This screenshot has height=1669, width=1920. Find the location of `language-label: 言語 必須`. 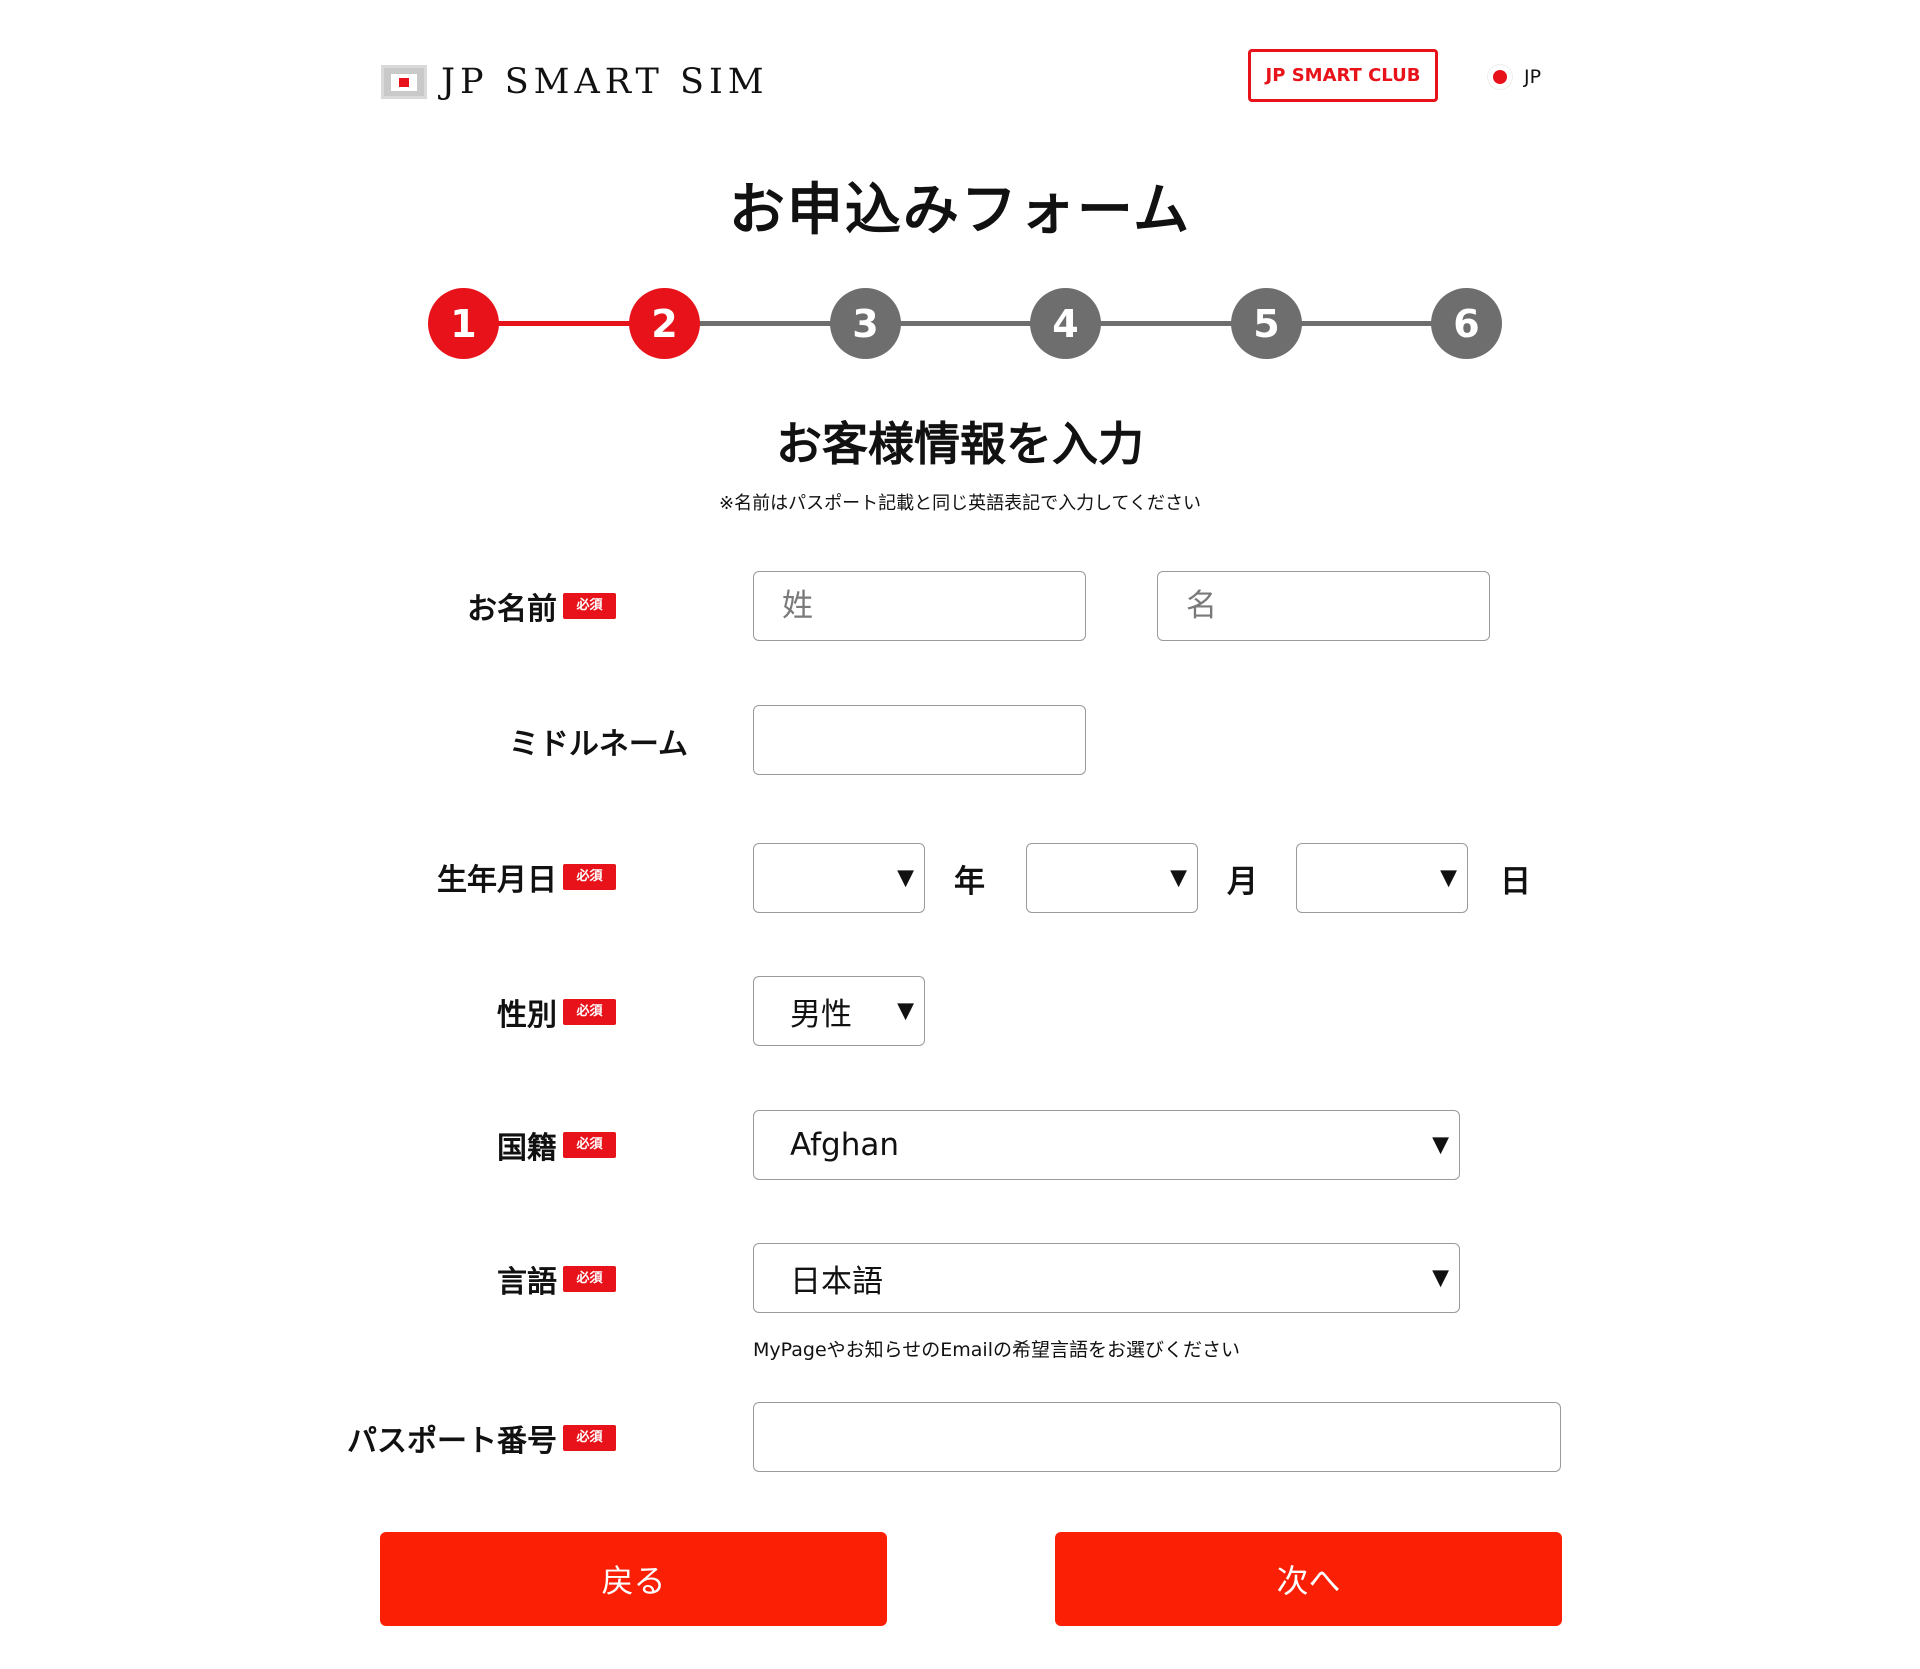

language-label: 言語 必須 is located at coordinates (556, 1279).